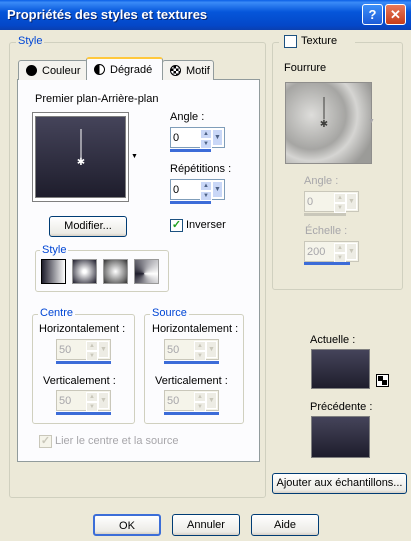  I want to click on source-horizontal-spinner: 50 ▲ ▼ ▼, so click(191, 350).